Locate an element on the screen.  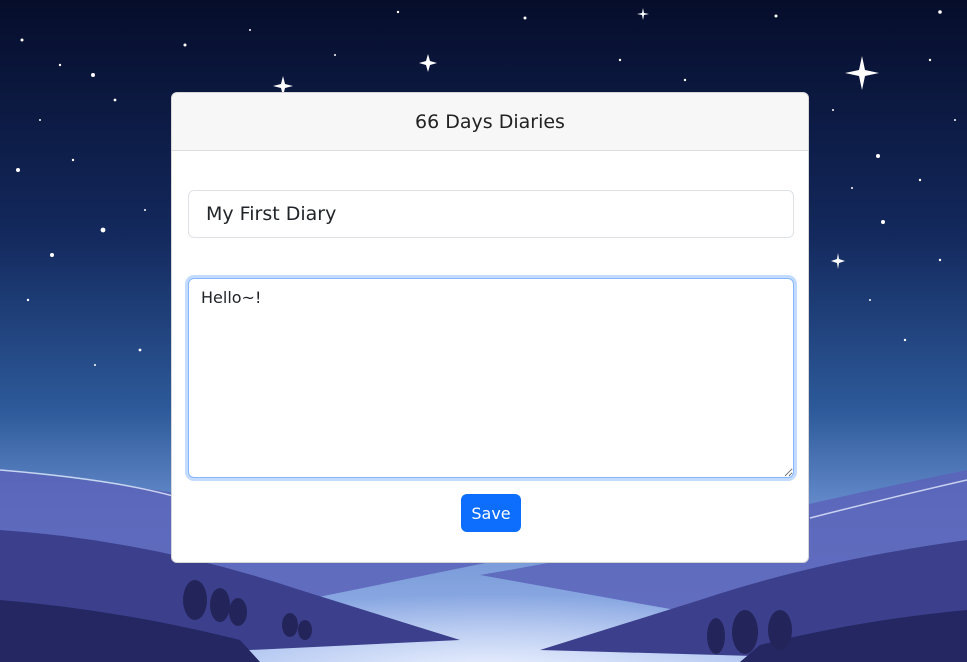
diary-title-input is located at coordinates (491, 214).